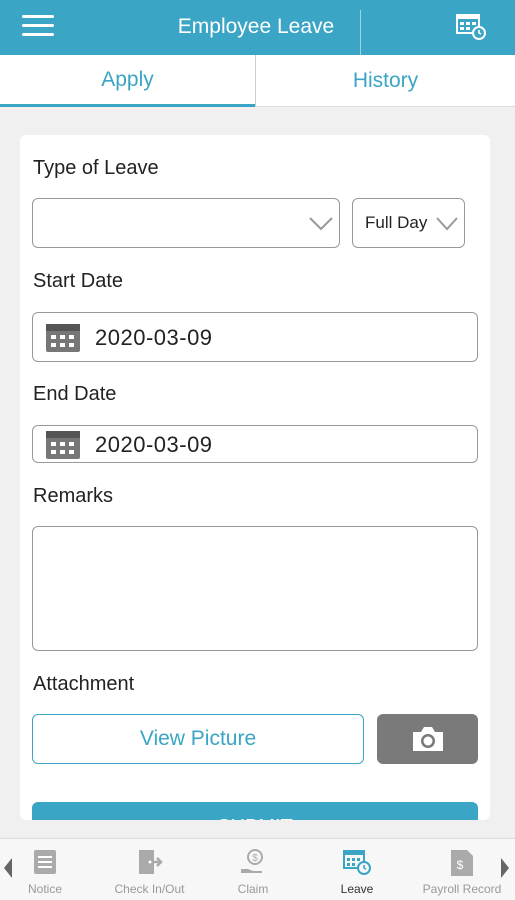 This screenshot has width=515, height=900. What do you see at coordinates (255, 337) in the screenshot?
I see `start-date-field: 2020-03-09` at bounding box center [255, 337].